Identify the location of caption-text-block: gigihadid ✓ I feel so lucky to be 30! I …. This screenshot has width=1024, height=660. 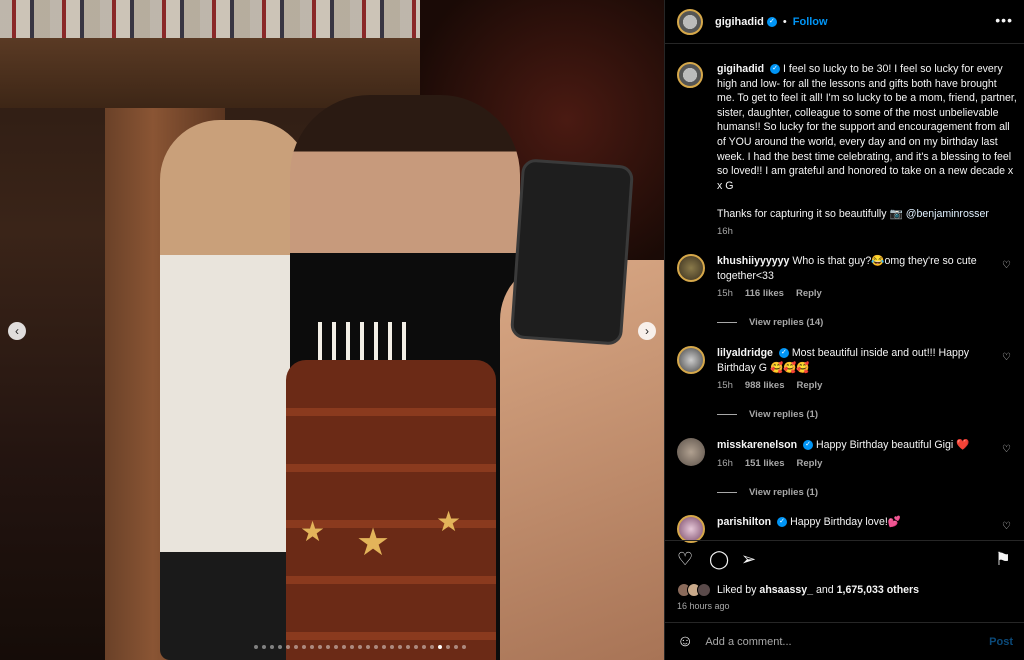
(867, 127).